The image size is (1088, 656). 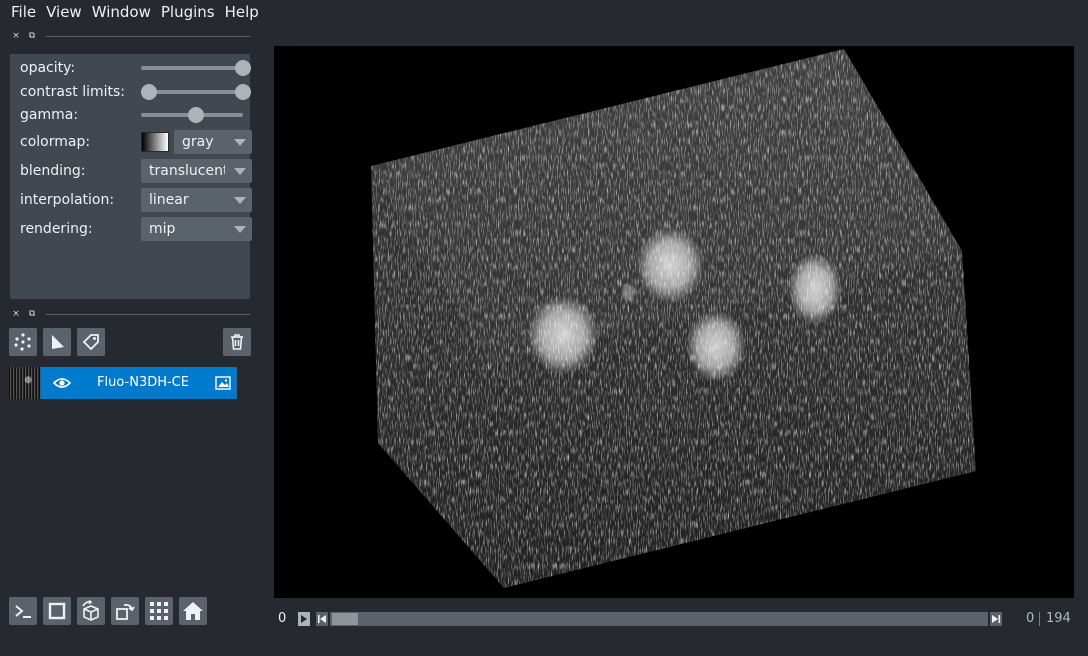 I want to click on console-button, so click(x=23, y=611).